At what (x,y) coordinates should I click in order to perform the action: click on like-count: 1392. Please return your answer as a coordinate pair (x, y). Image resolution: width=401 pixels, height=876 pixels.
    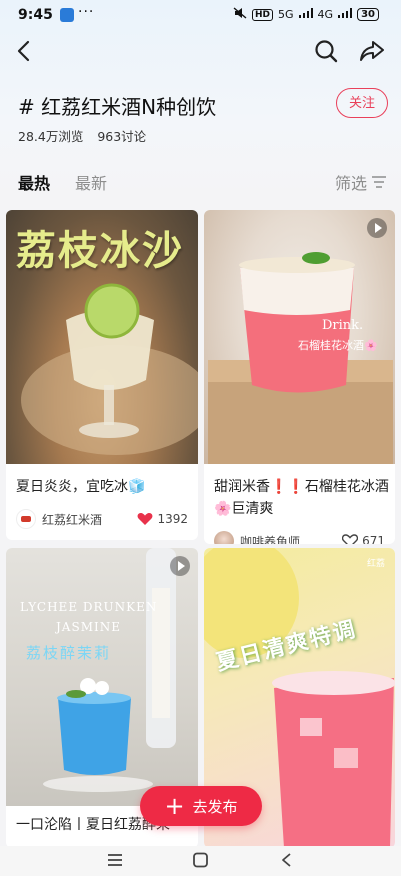
    Looking at the image, I should click on (172, 519).